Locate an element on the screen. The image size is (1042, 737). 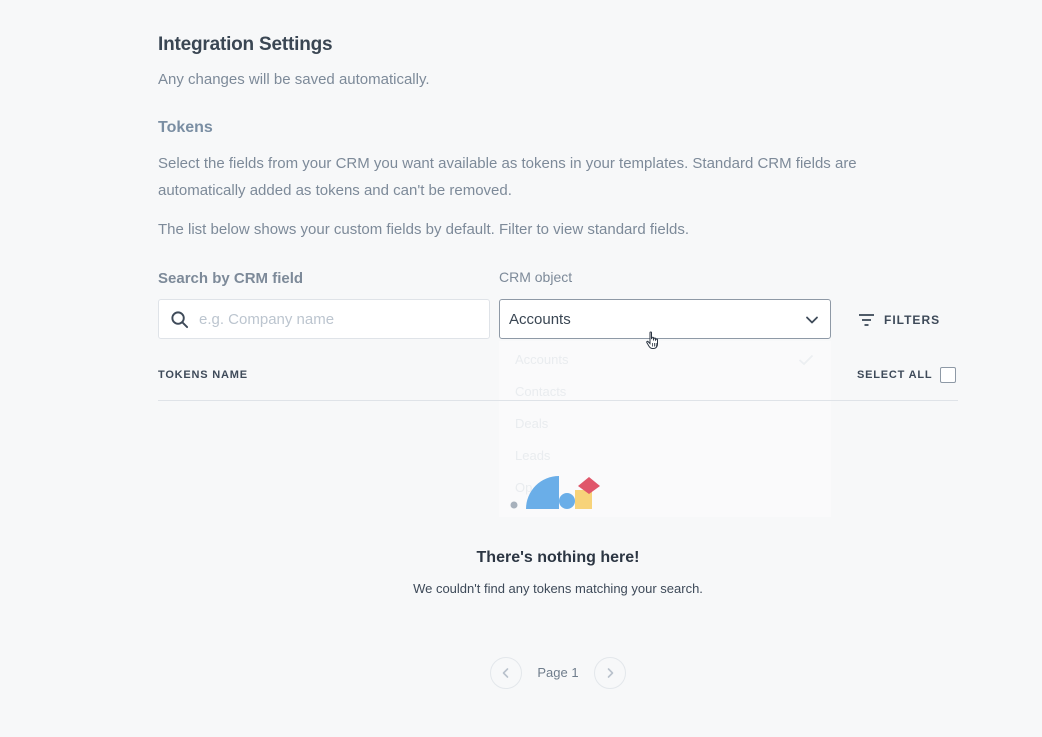
chevron-left-icon is located at coordinates (505, 673).